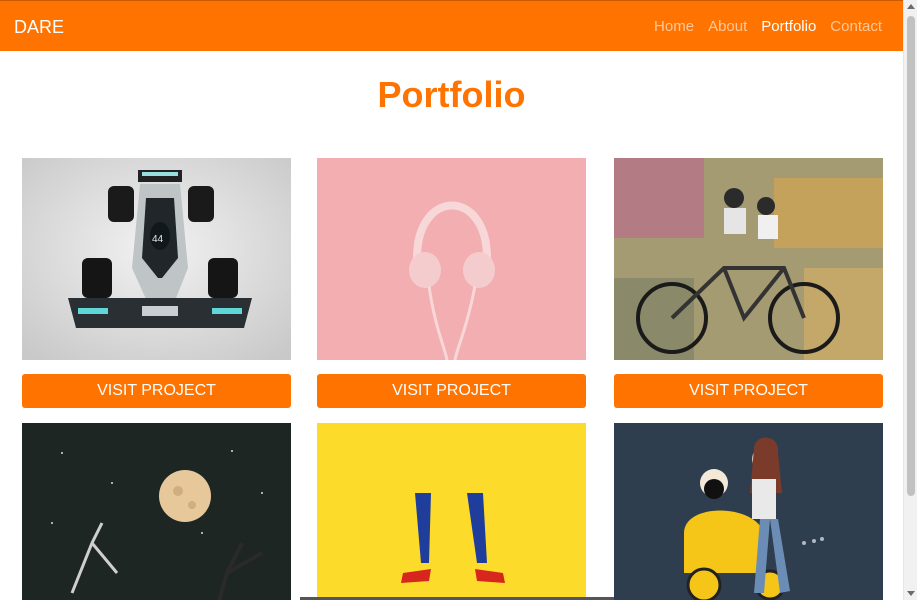 Image resolution: width=917 pixels, height=600 pixels. Describe the element at coordinates (674, 26) in the screenshot. I see `nav-link-home: Home` at that location.